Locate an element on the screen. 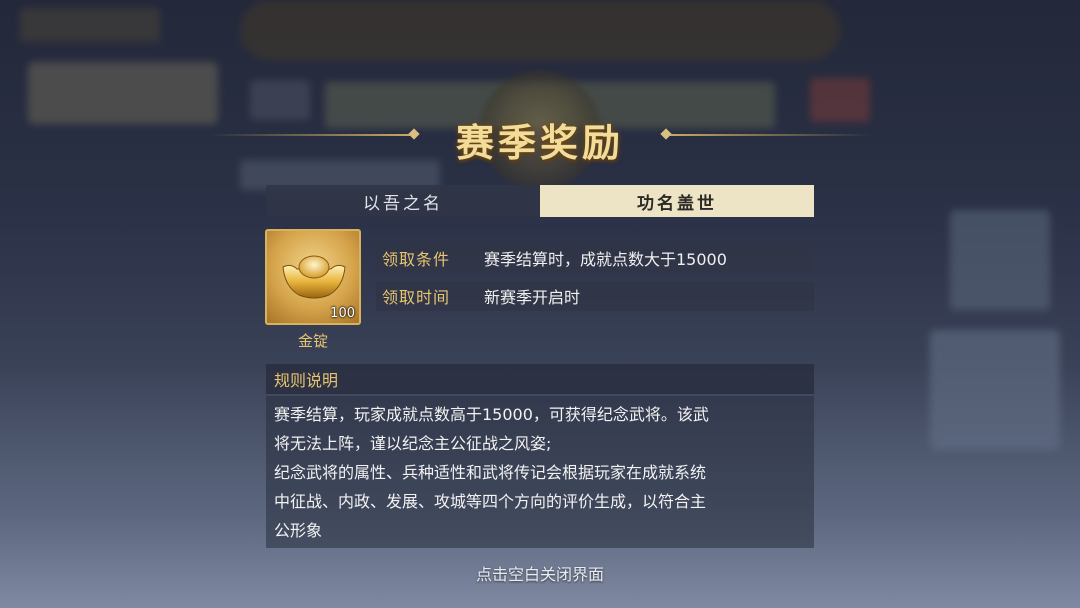 This screenshot has height=608, width=1080. rules-title: 规则说明 is located at coordinates (306, 380).